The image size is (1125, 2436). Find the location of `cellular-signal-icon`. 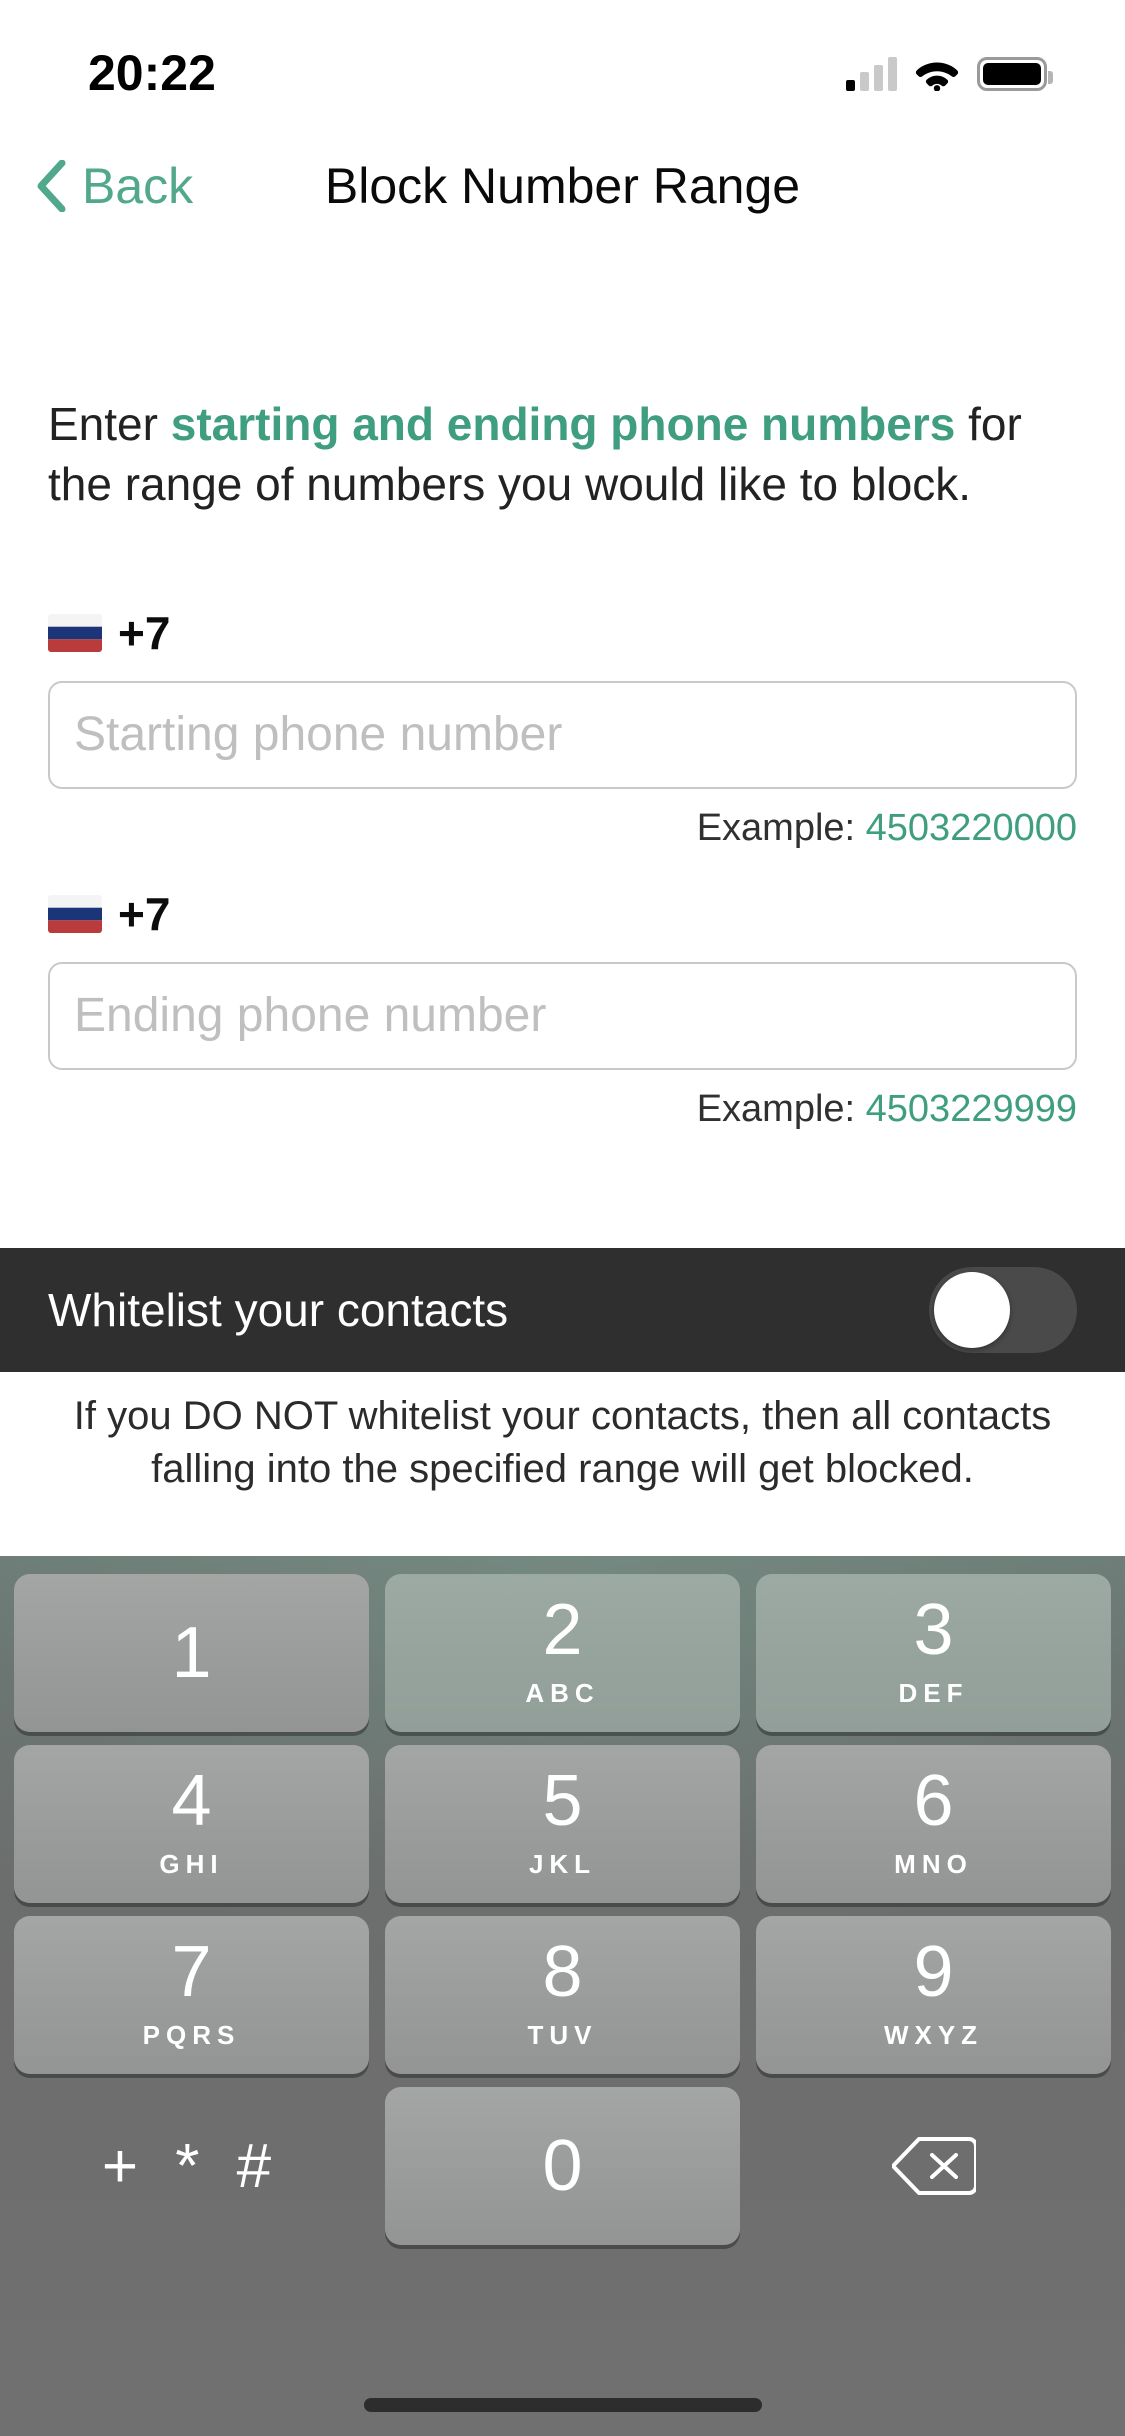

cellular-signal-icon is located at coordinates (871, 74).